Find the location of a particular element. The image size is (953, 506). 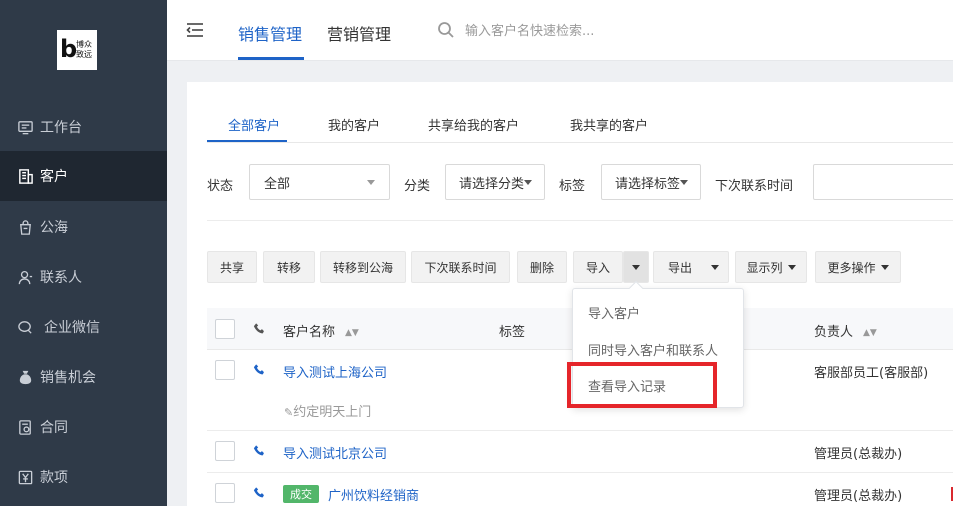

tag-filter-label: 标签 is located at coordinates (572, 186).